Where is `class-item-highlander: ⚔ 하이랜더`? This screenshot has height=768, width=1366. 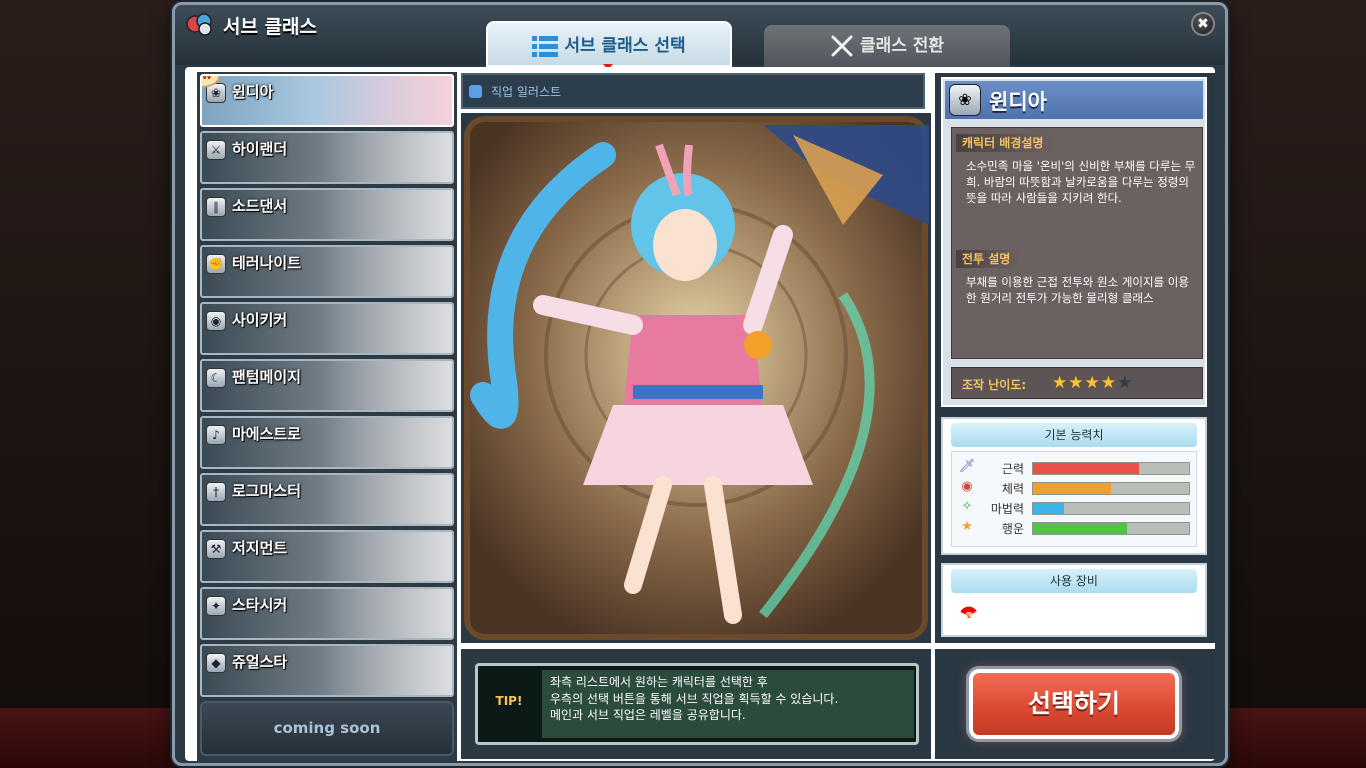 class-item-highlander: ⚔ 하이랜더 is located at coordinates (327, 157).